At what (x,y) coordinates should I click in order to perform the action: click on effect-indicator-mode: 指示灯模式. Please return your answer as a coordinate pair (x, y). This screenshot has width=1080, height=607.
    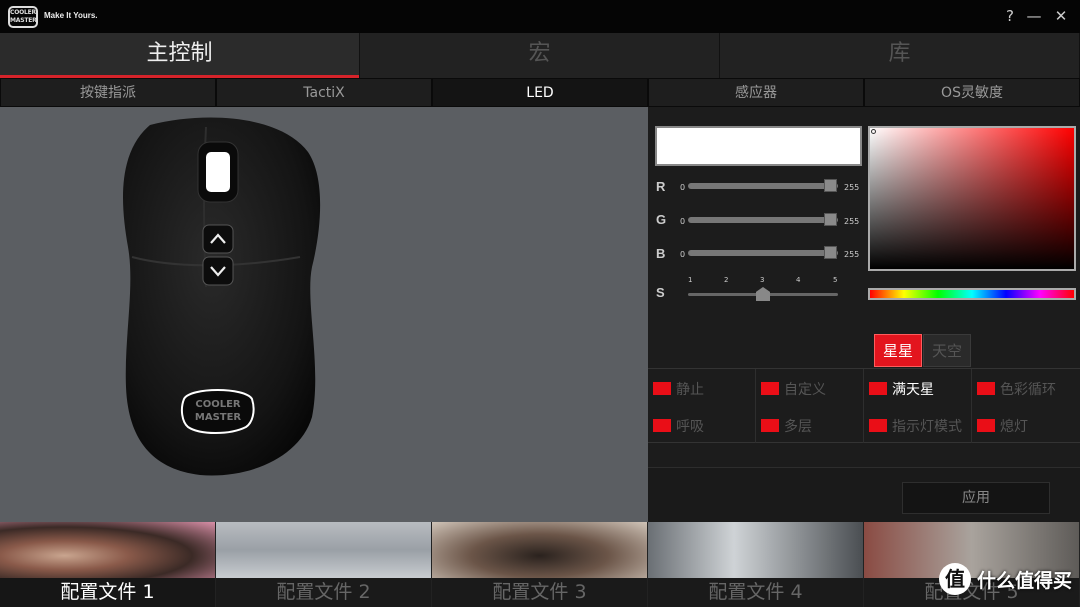
    Looking at the image, I should click on (918, 424).